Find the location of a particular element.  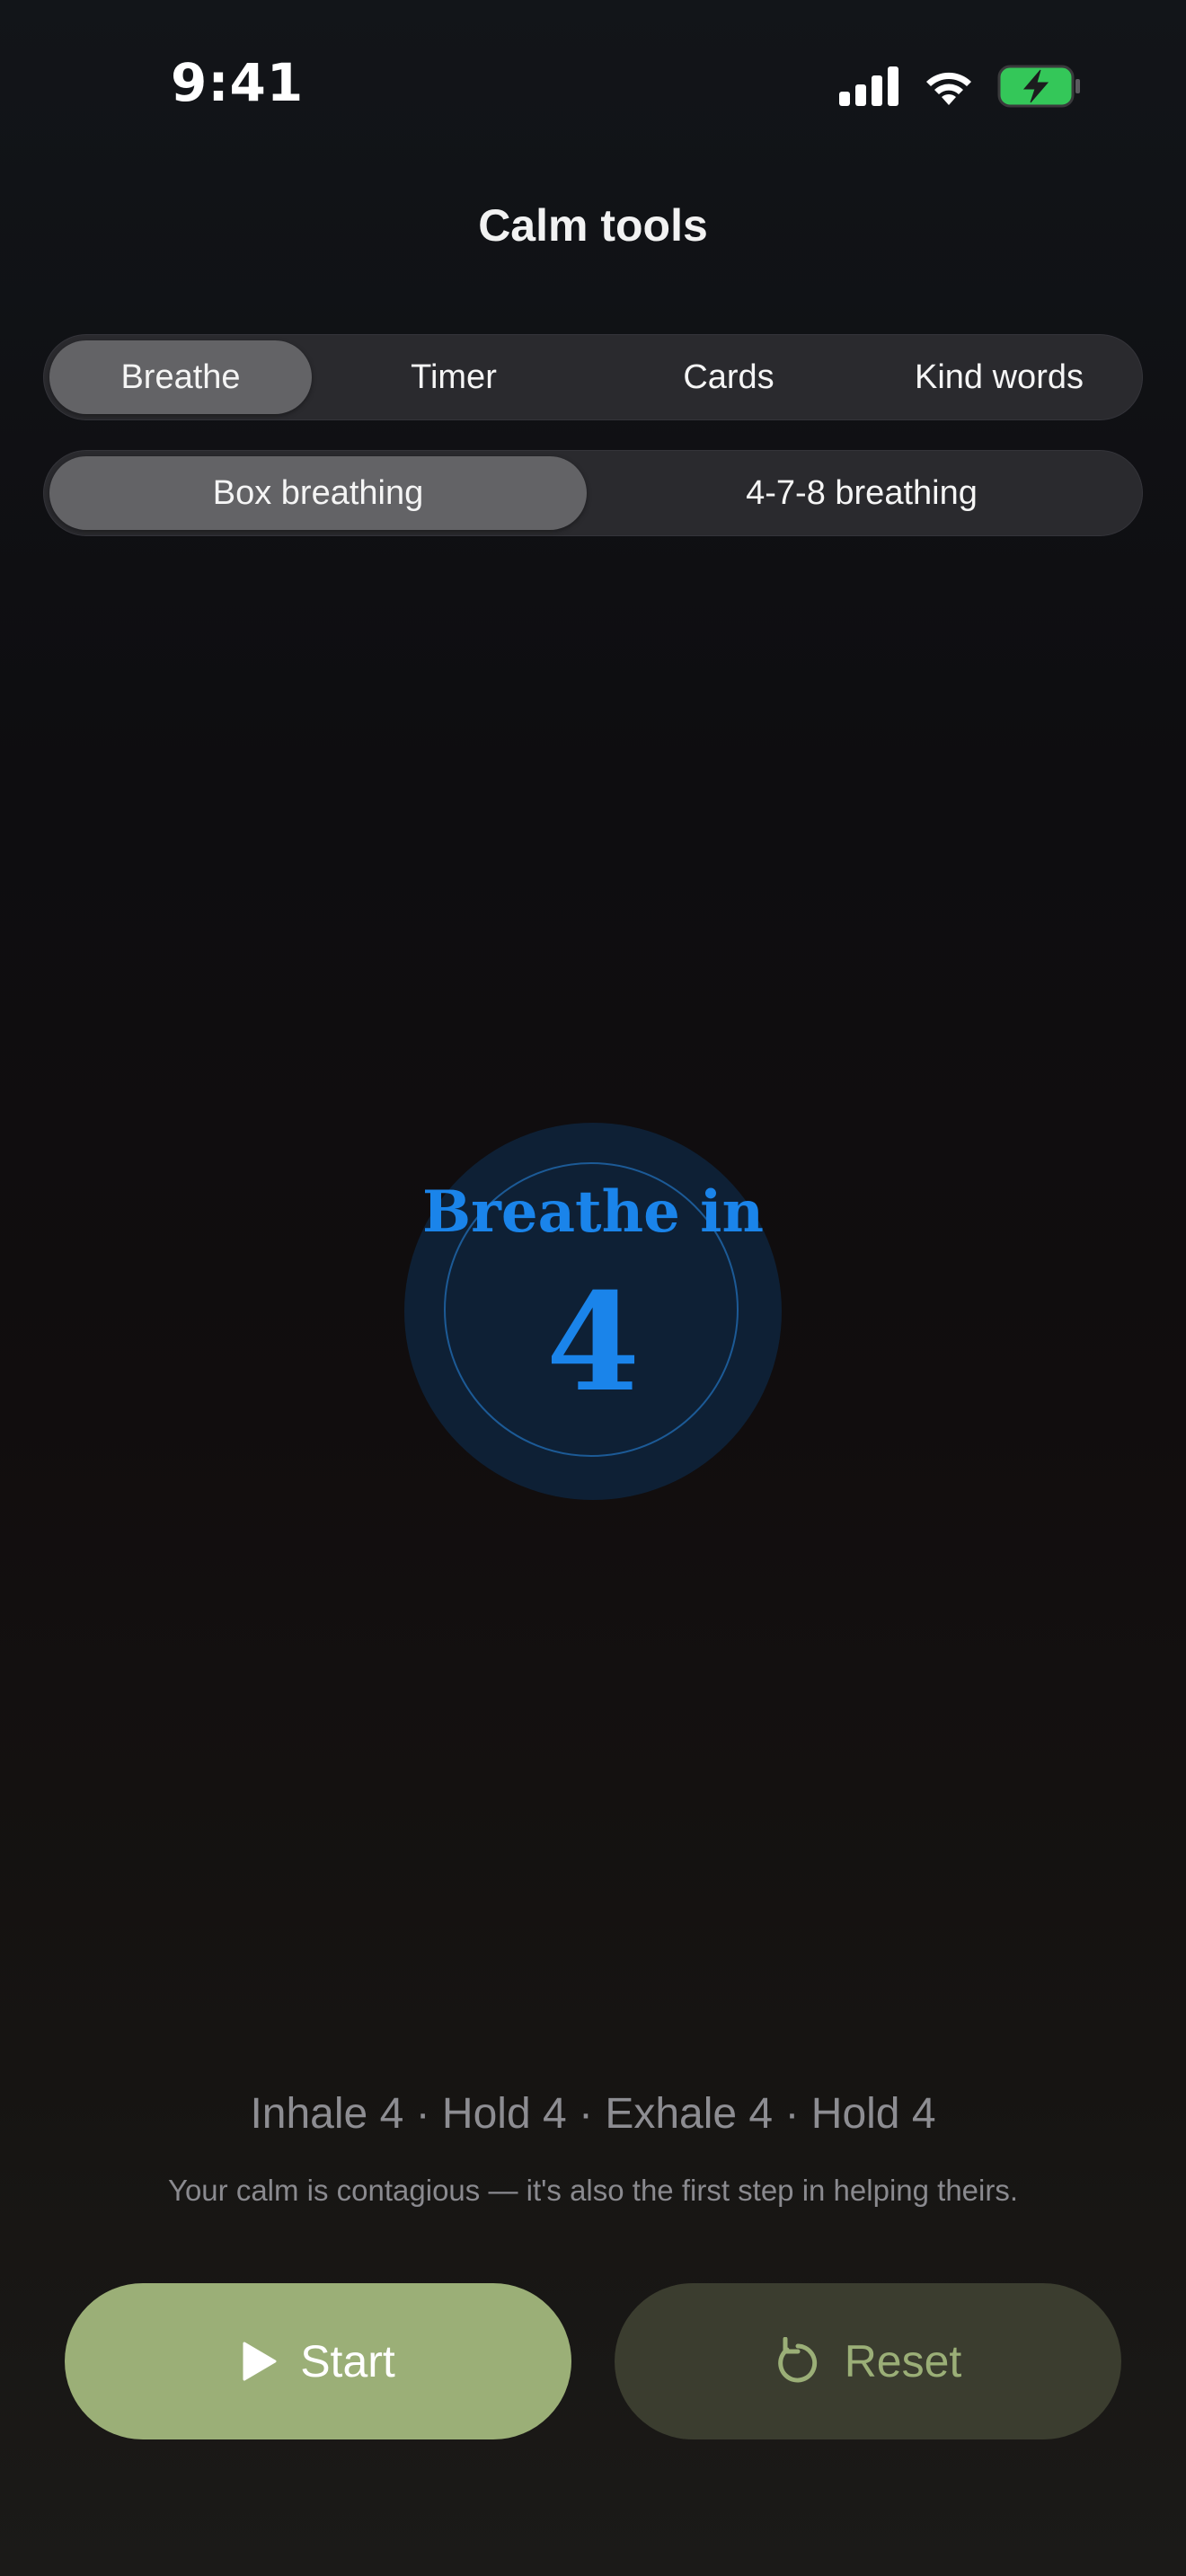

start-button: Start is located at coordinates (318, 2361).